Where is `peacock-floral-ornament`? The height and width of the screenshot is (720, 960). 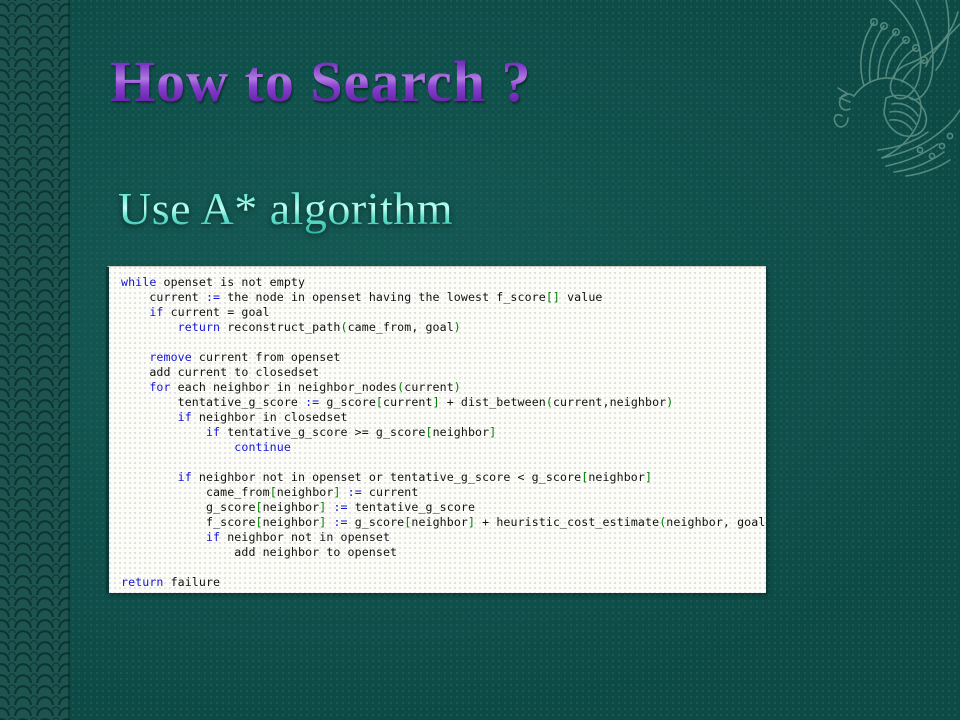 peacock-floral-ornament is located at coordinates (896, 88).